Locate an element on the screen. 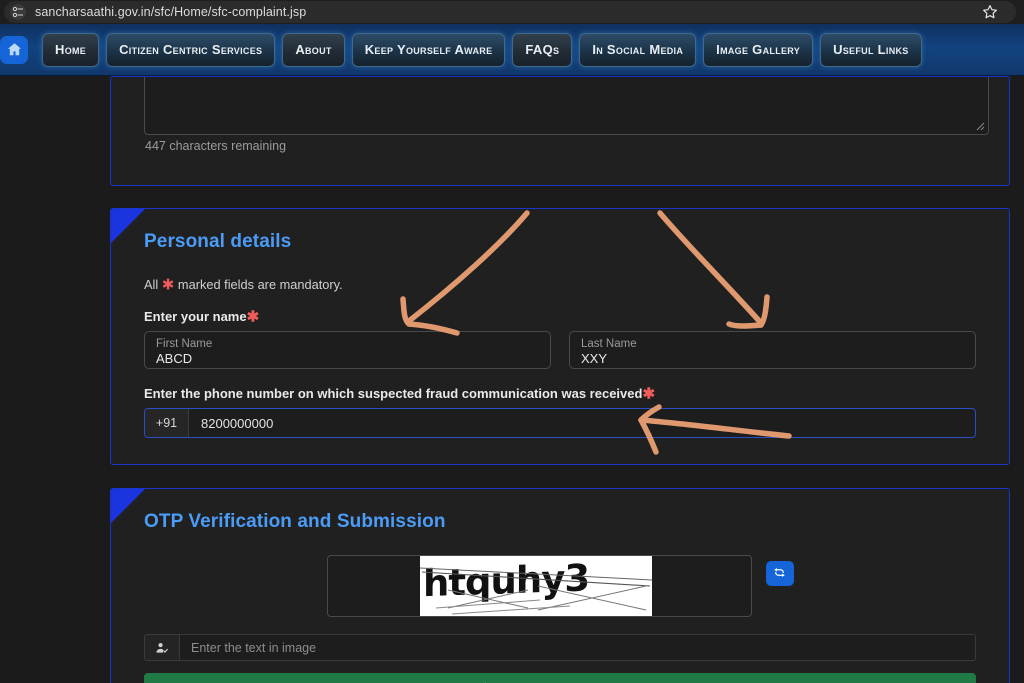 The width and height of the screenshot is (1024, 683). home-icon is located at coordinates (14, 49).